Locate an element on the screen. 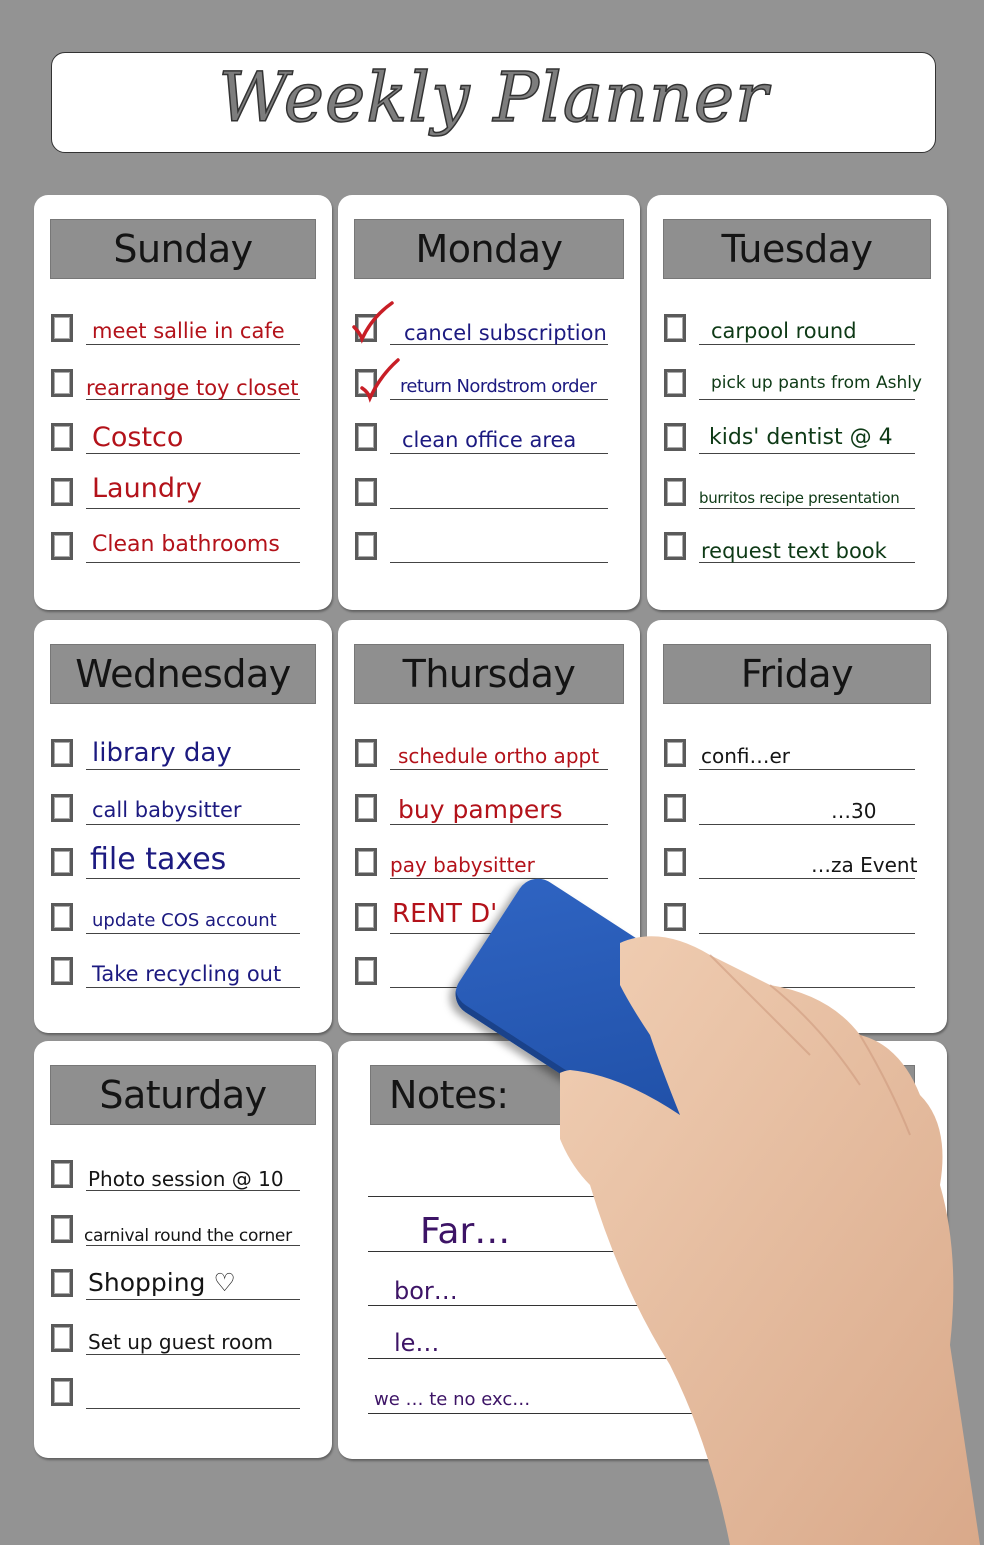 This screenshot has height=1545, width=984. task-text: Shopping ♡ is located at coordinates (162, 1282).